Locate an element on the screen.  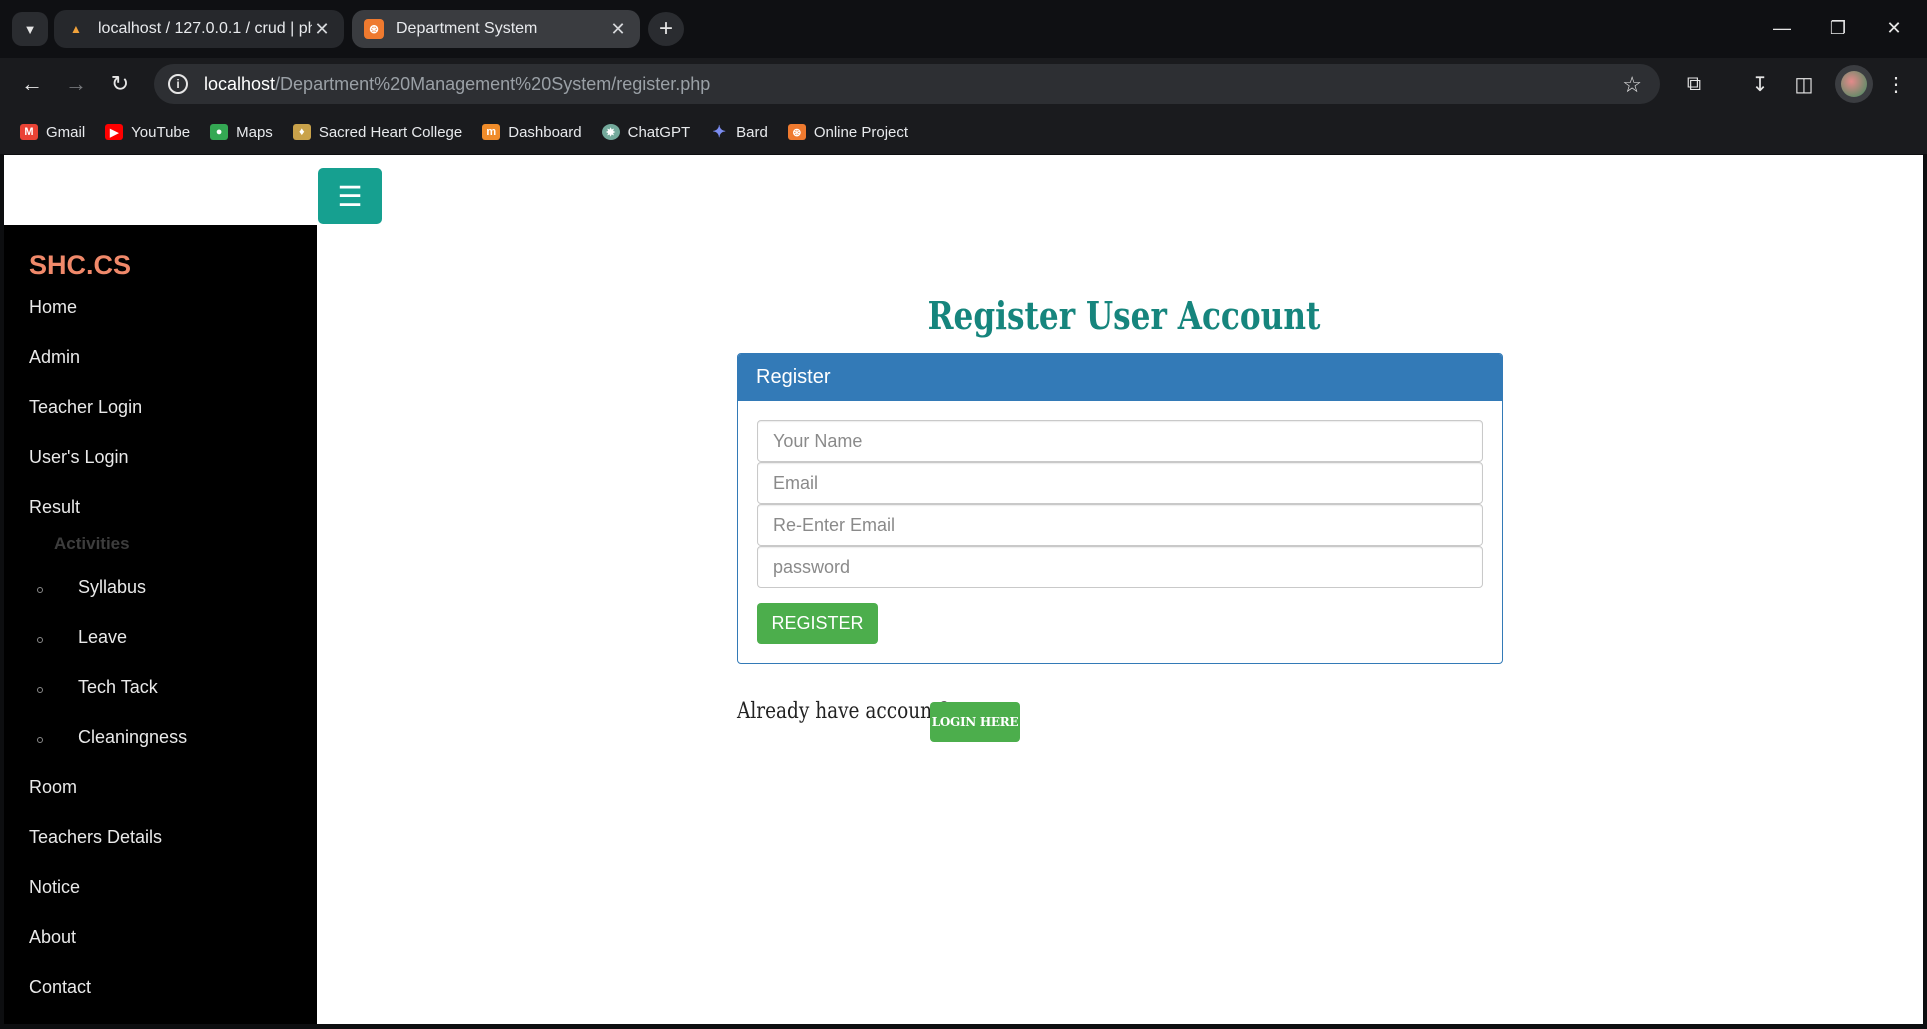
sidebar-item-result: Result is located at coordinates (54, 507).